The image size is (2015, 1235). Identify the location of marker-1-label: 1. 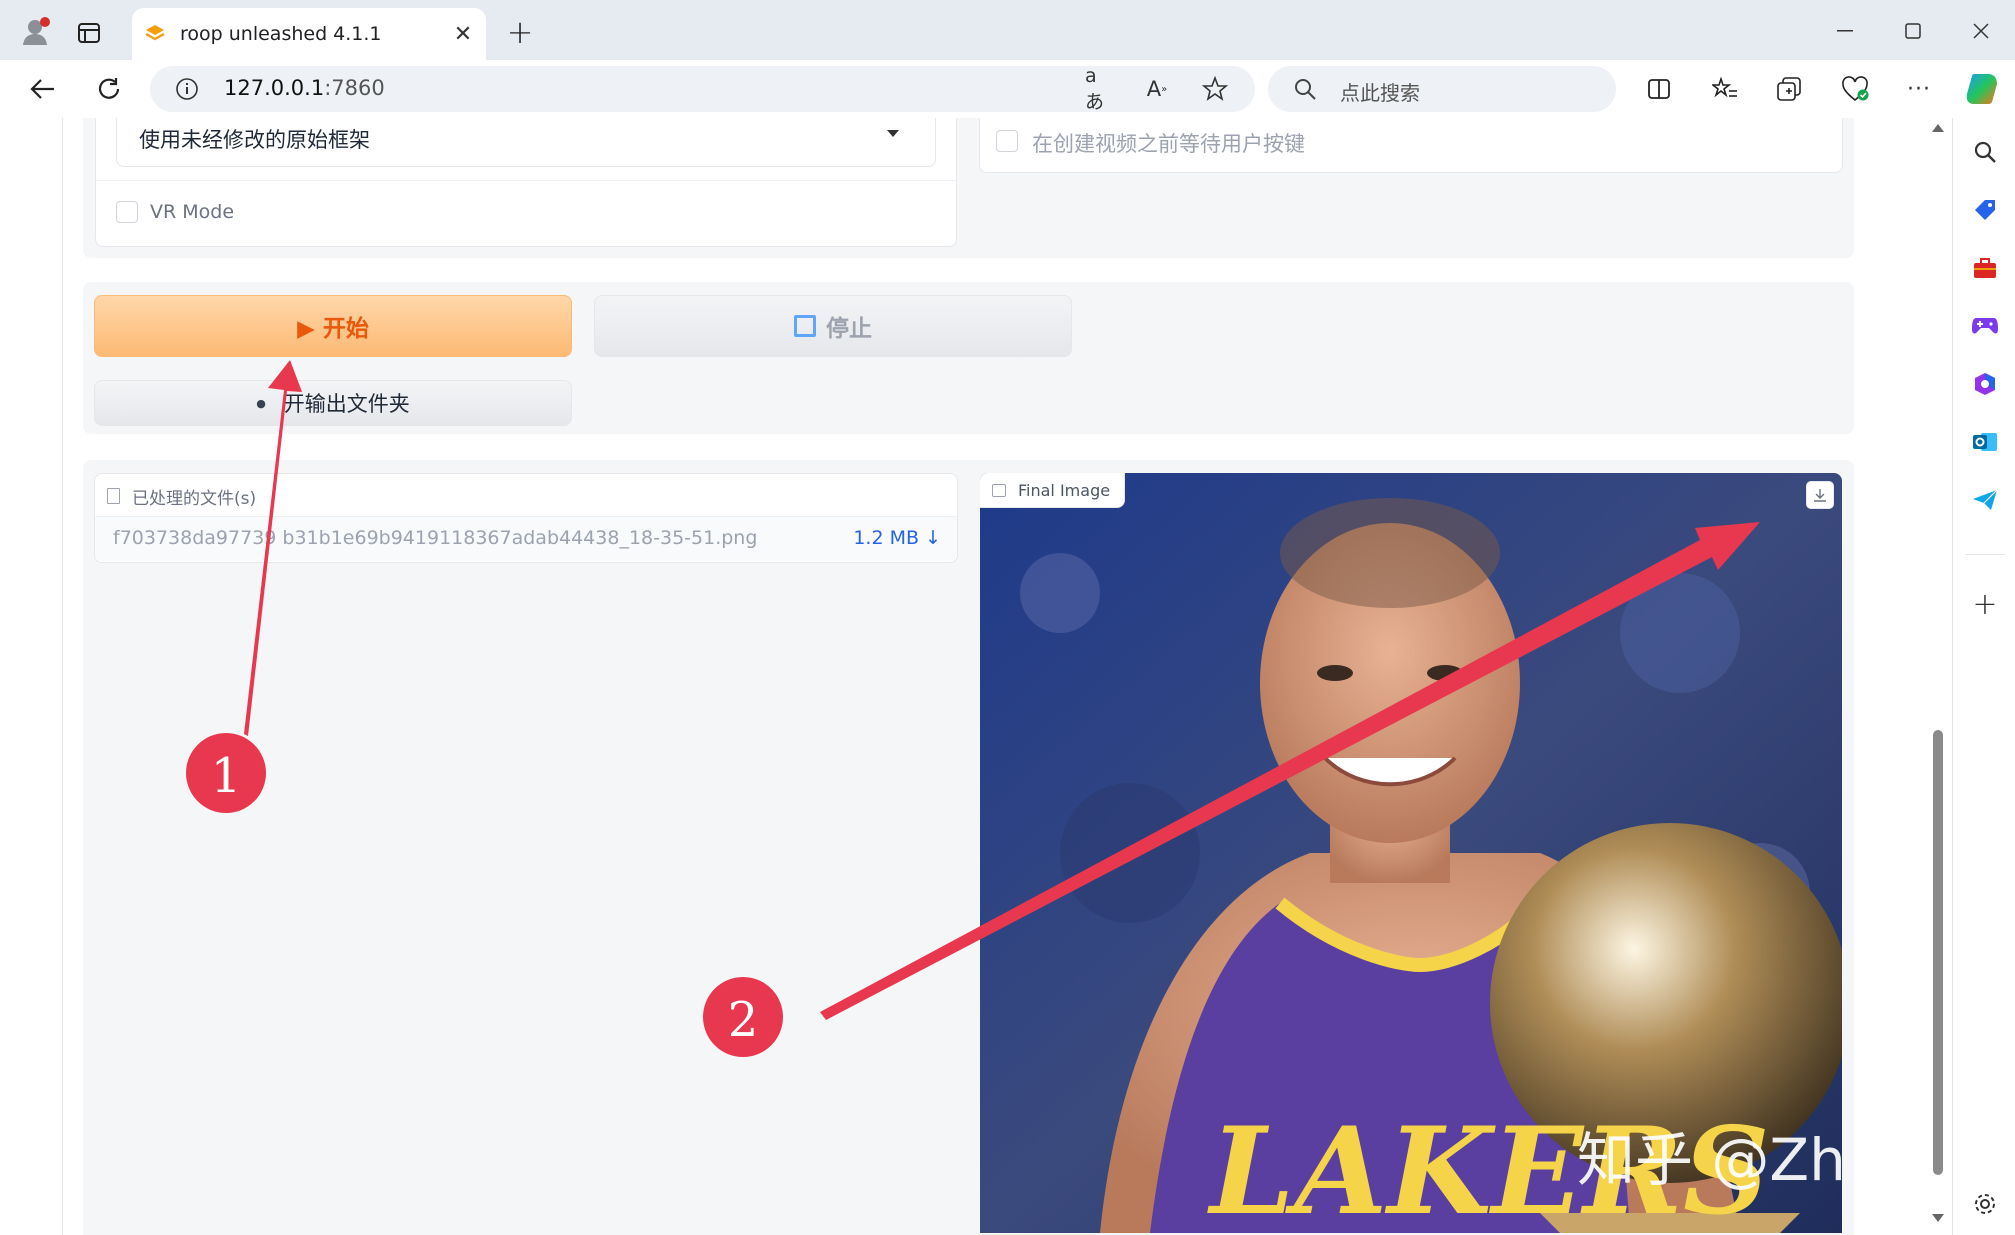
(226, 776).